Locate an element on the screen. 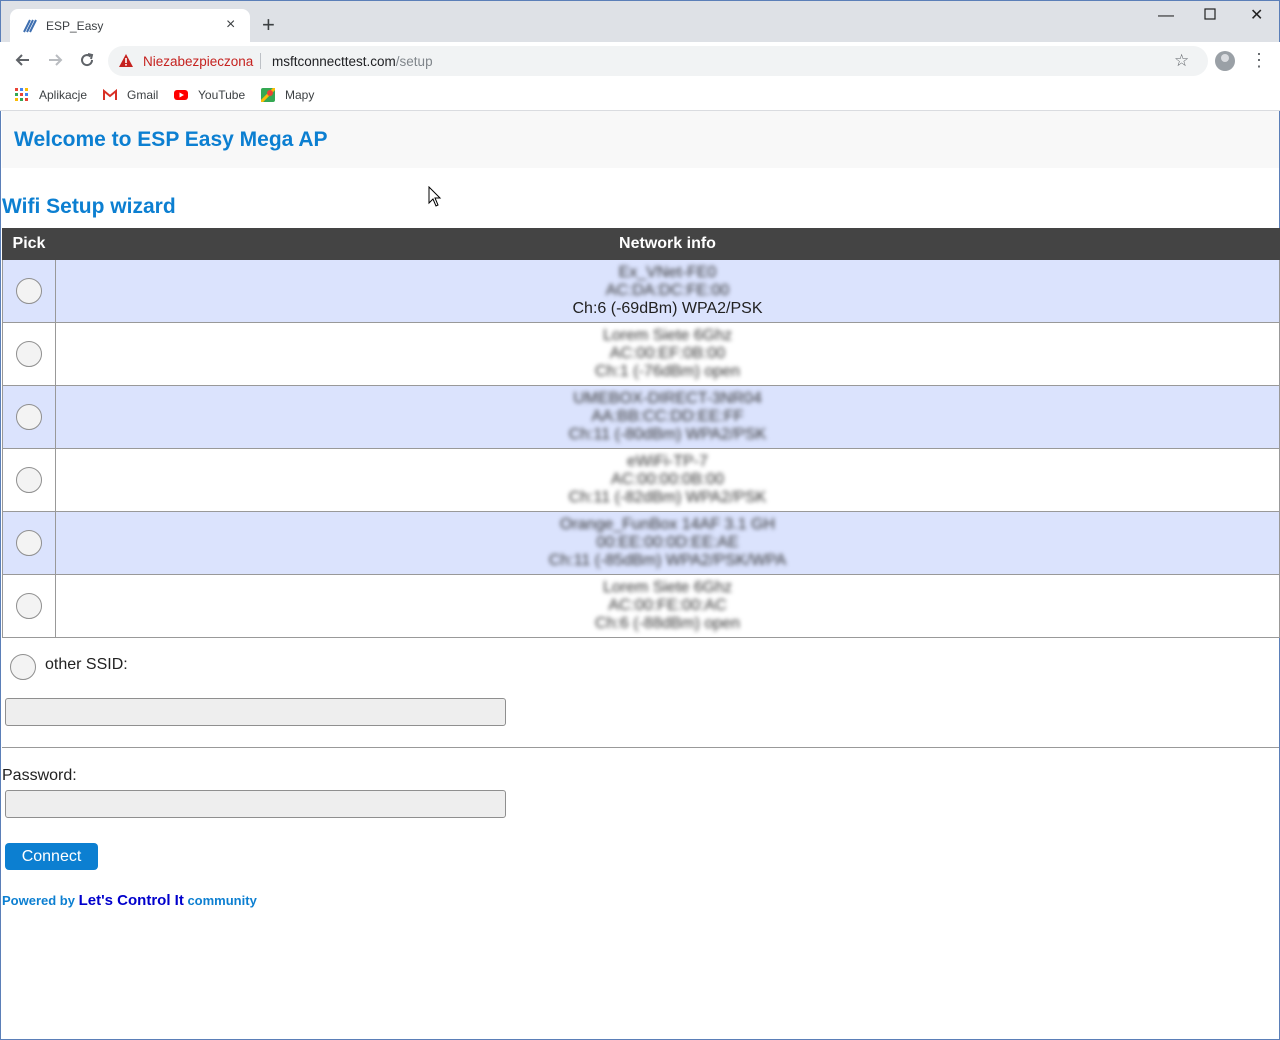 This screenshot has height=1040, width=1280. bookmark-label: Gmail is located at coordinates (143, 95).